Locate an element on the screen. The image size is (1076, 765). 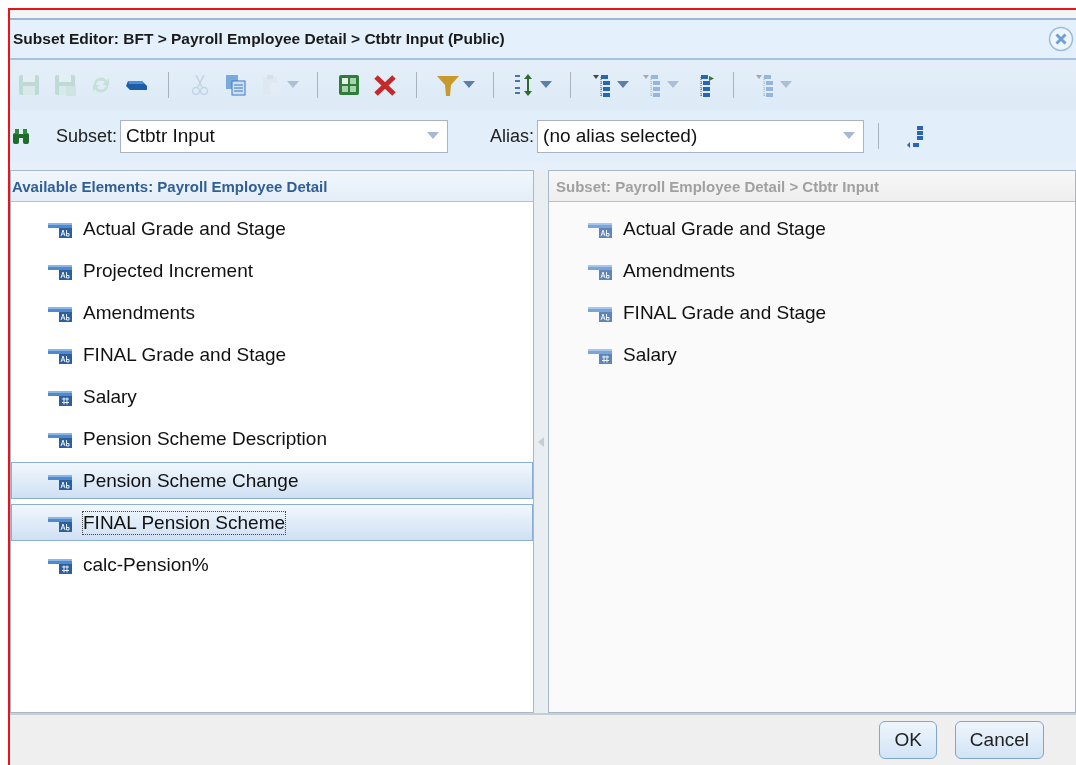
element-row: Pension Scheme Change is located at coordinates (272, 480).